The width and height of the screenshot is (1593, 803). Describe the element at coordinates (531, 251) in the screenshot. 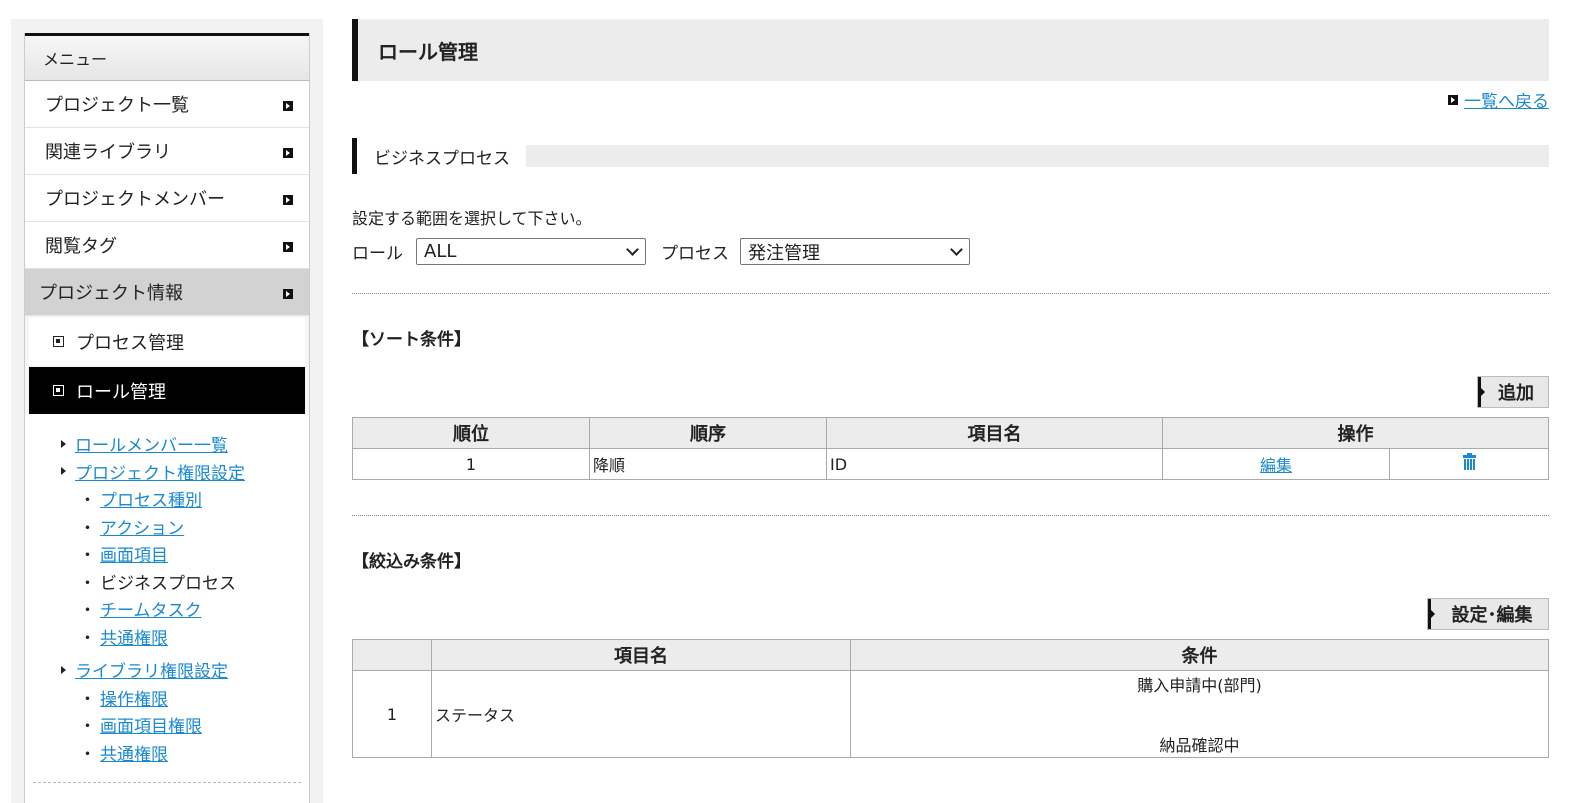

I see `role-select: ALL` at that location.